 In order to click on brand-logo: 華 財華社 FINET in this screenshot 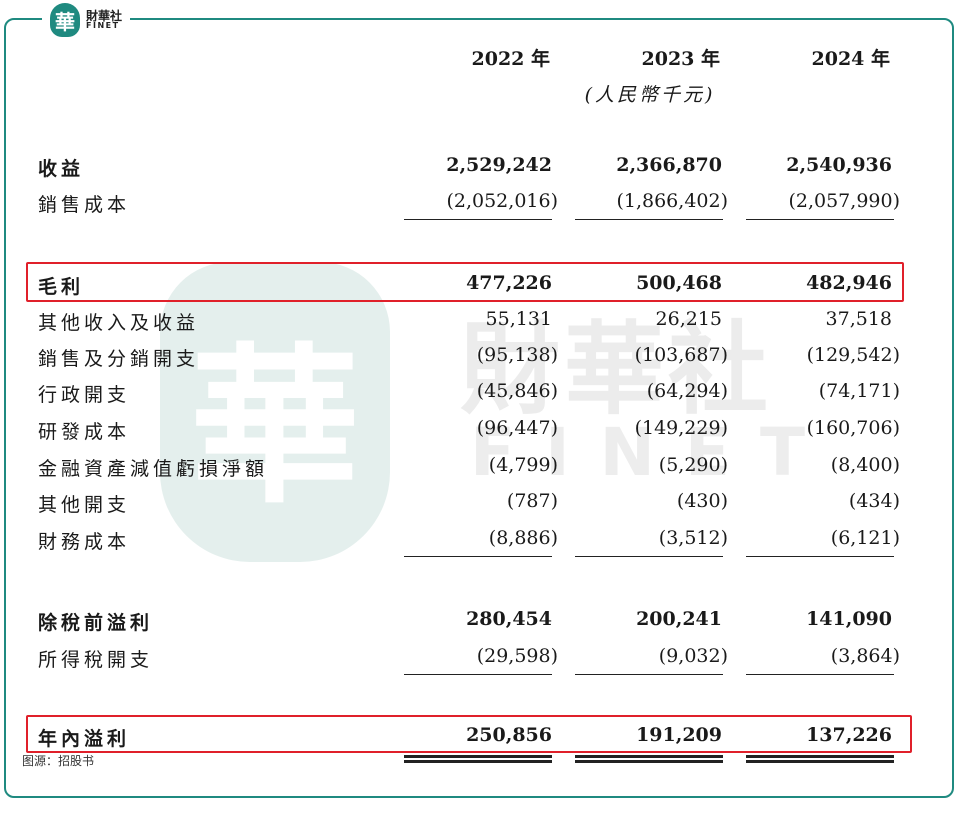, I will do `click(86, 20)`.